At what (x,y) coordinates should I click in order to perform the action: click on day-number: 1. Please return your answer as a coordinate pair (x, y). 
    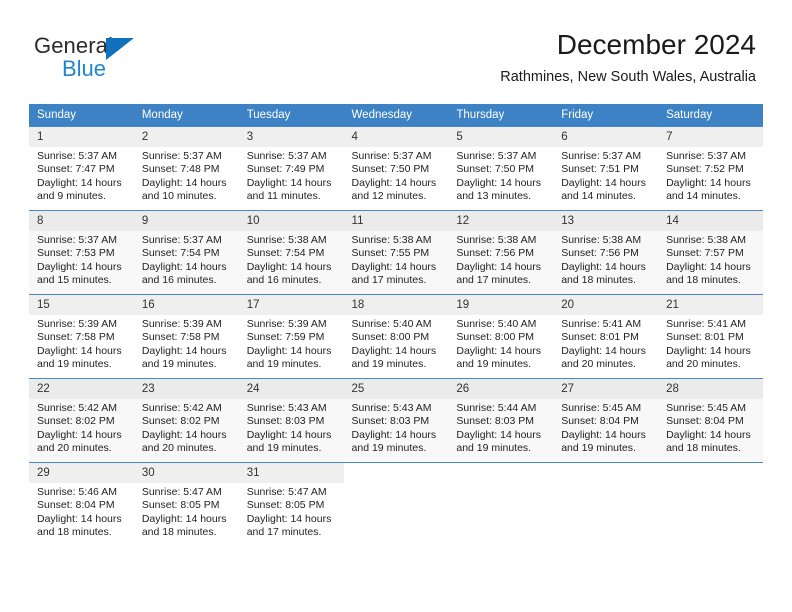
    Looking at the image, I should click on (81, 137).